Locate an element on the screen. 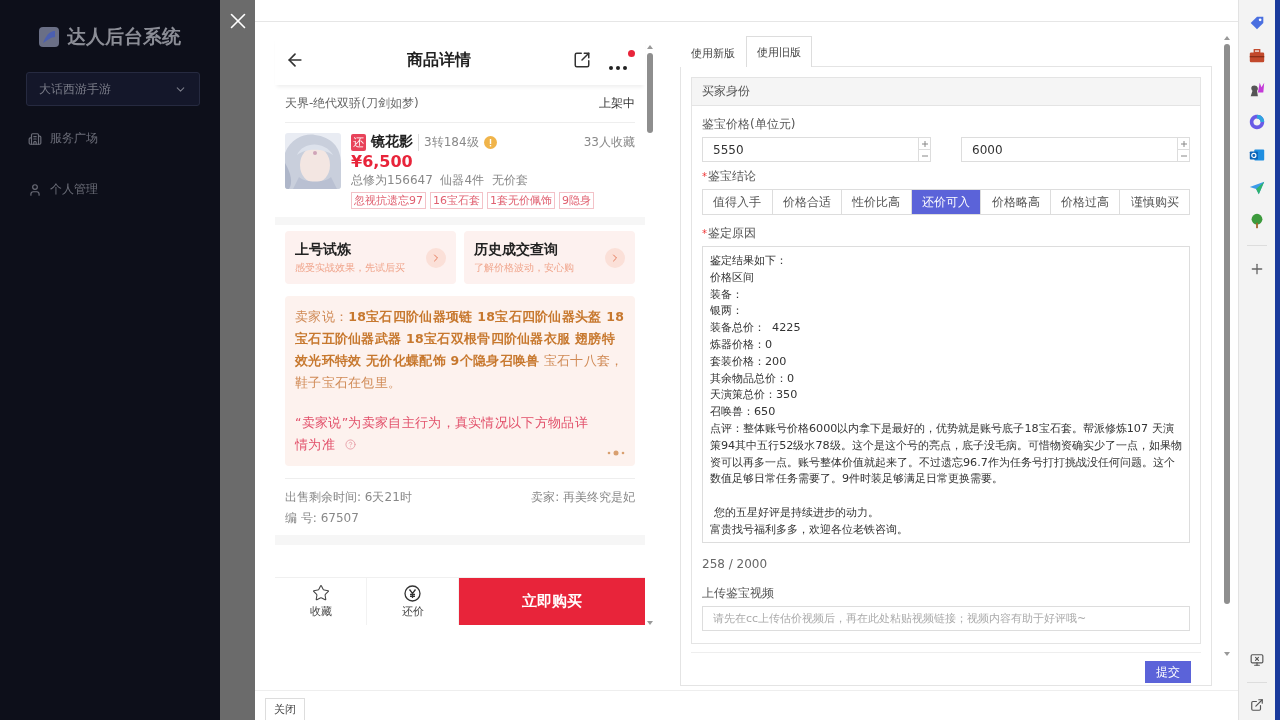 Image resolution: width=1280 pixels, height=720 pixels. more-icon is located at coordinates (622, 60).